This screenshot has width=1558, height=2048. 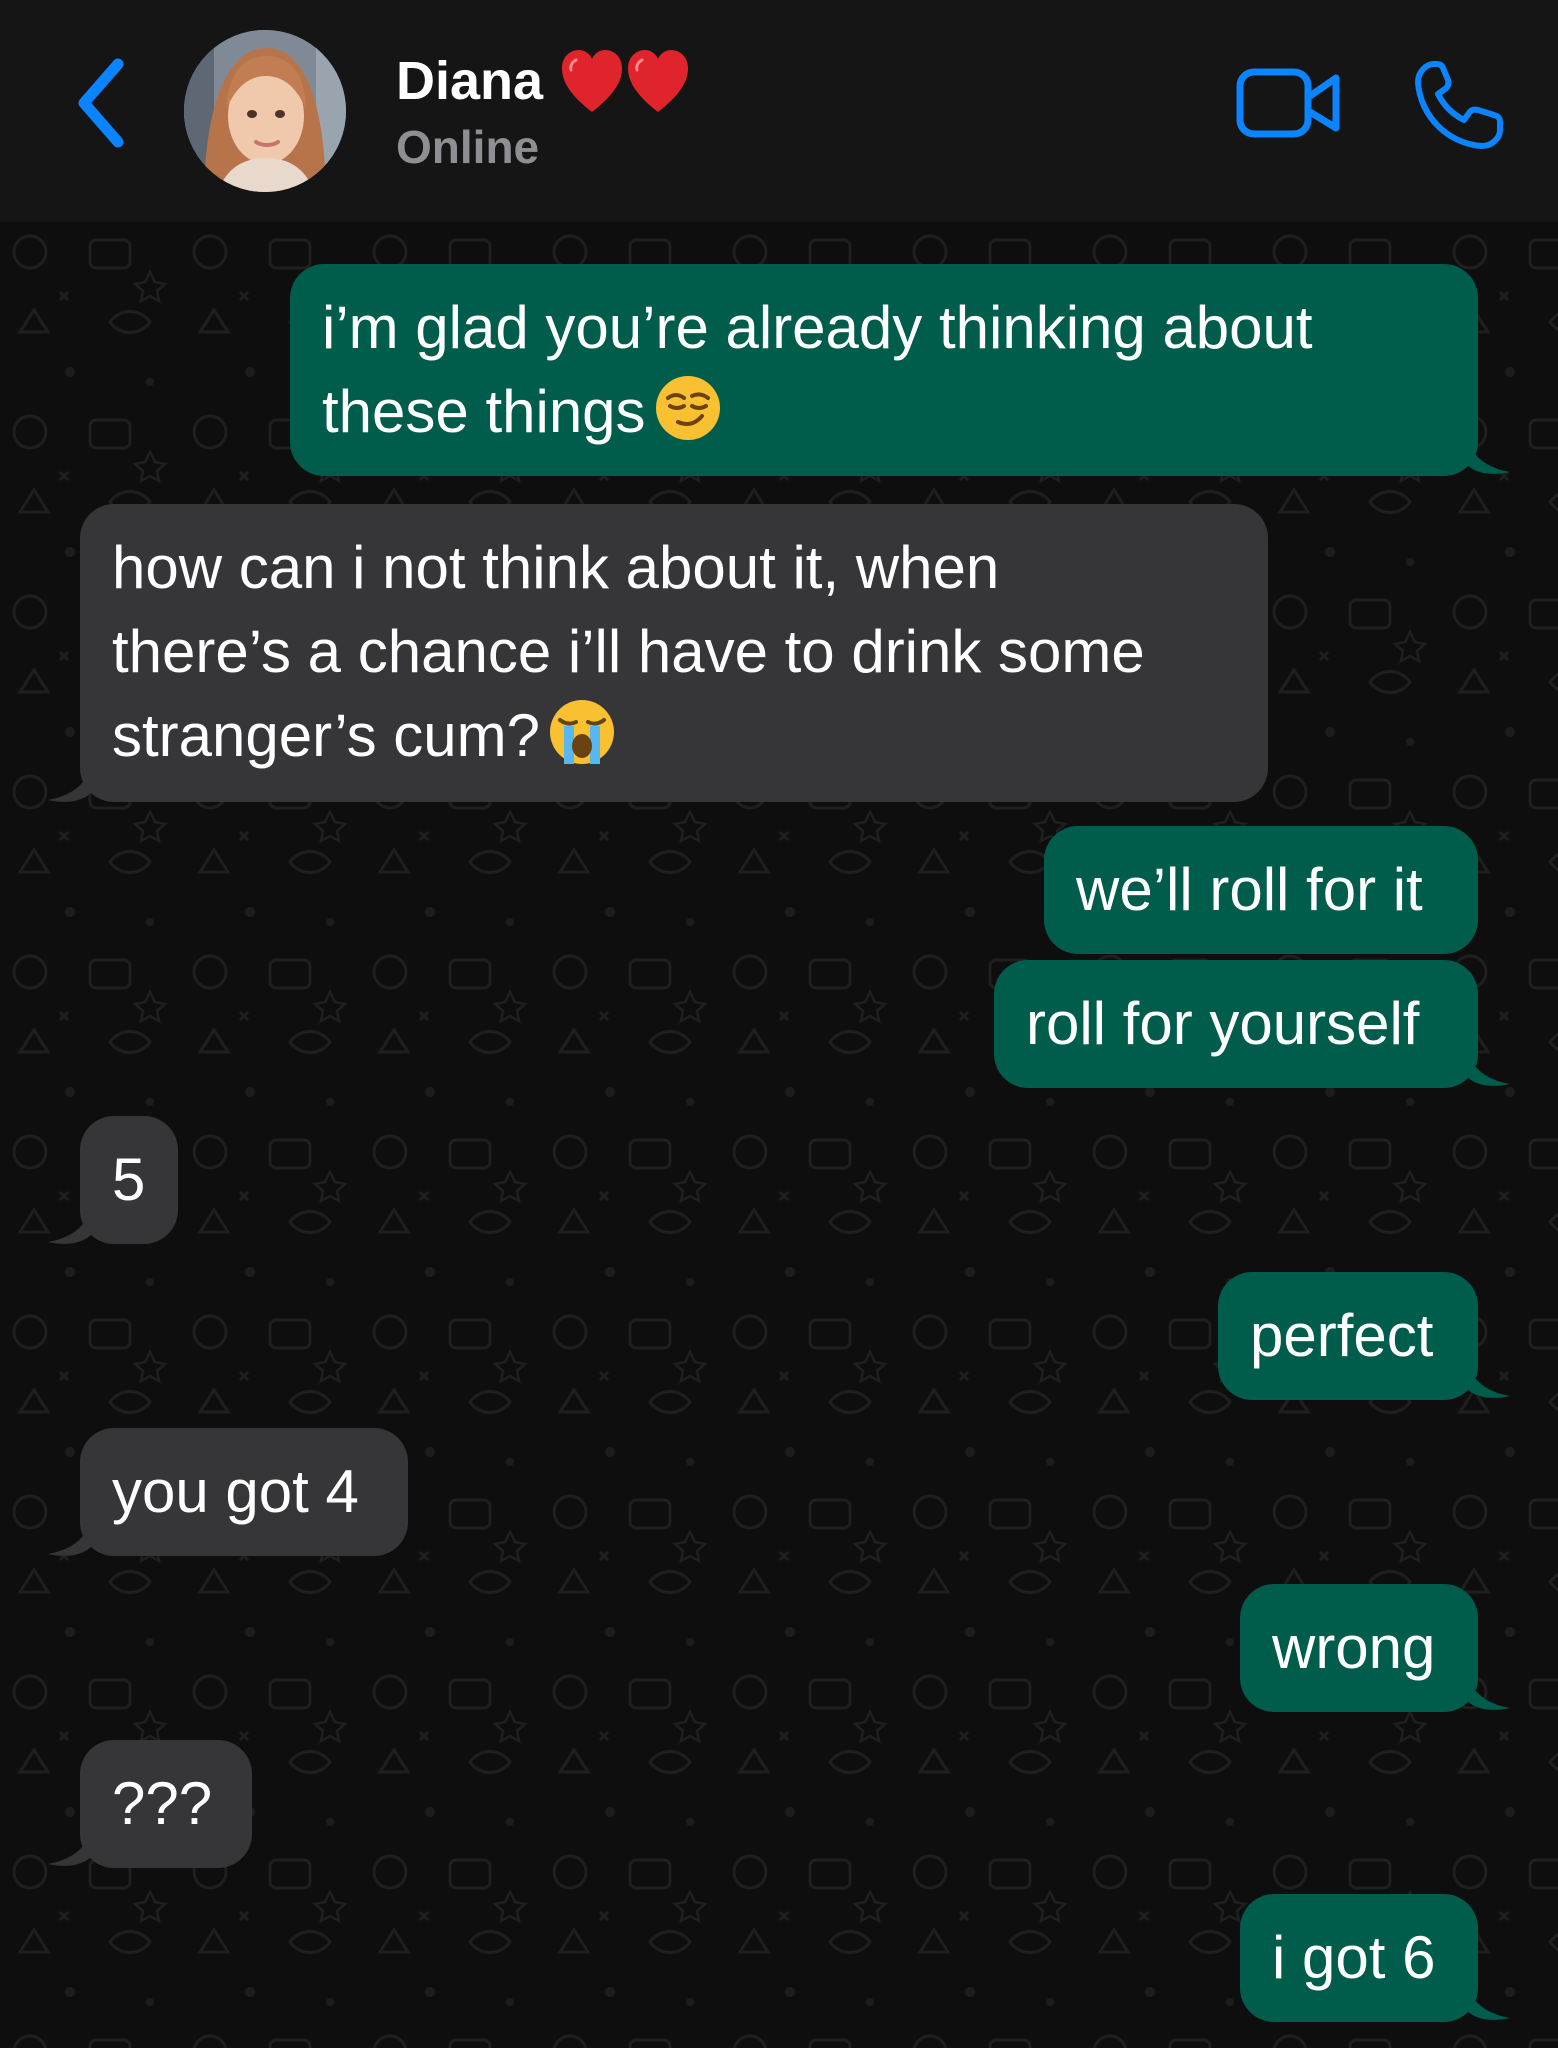 I want to click on message-text: you got 4, so click(x=235, y=1491).